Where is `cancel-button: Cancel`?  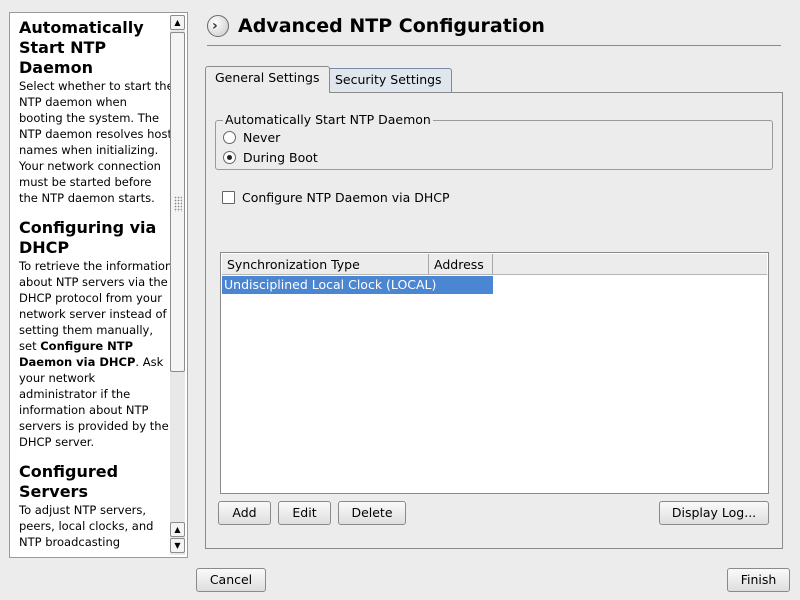 cancel-button: Cancel is located at coordinates (231, 580).